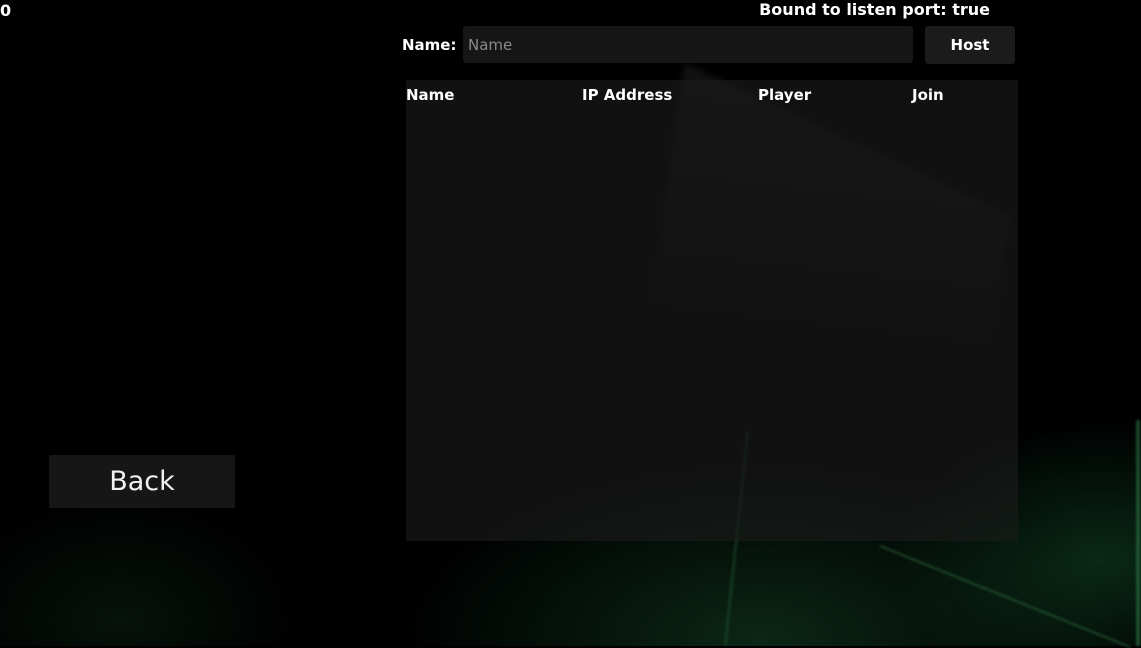  What do you see at coordinates (874, 9) in the screenshot?
I see `listen-port-status: Bound to listen port: true` at bounding box center [874, 9].